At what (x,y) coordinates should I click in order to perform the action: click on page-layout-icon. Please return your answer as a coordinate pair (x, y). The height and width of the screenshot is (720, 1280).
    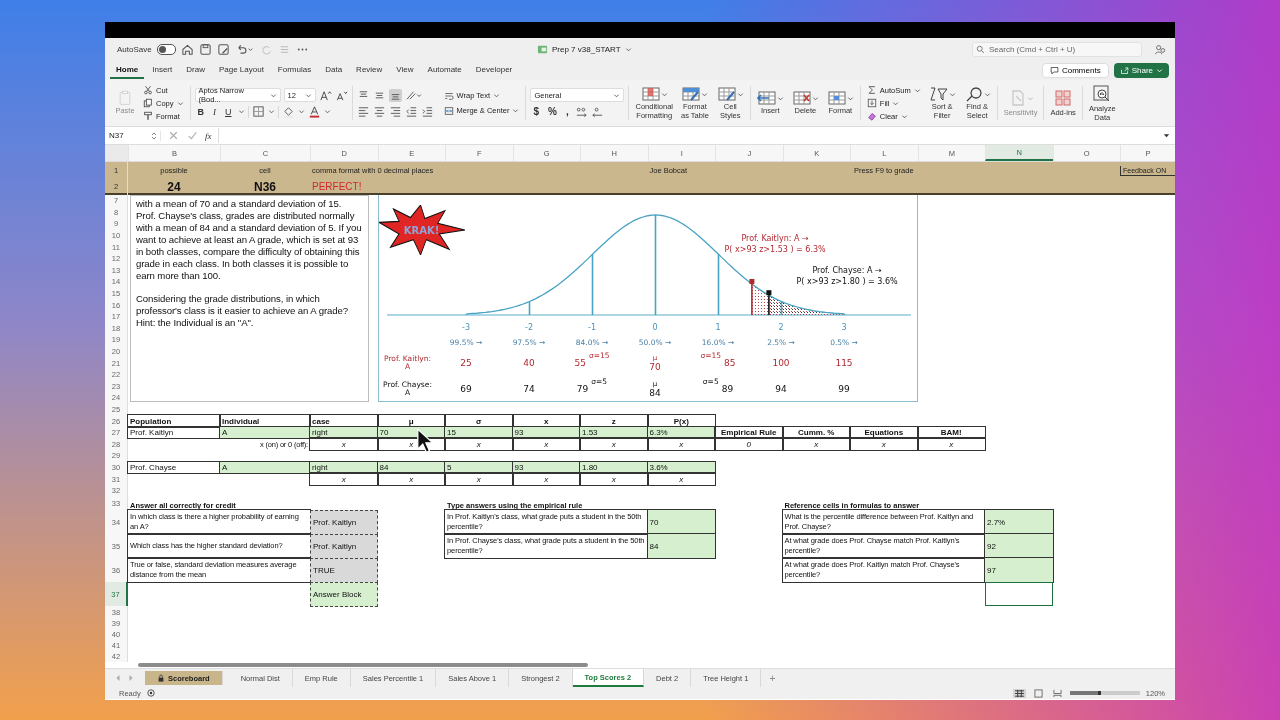
    Looking at the image, I should click on (1038, 693).